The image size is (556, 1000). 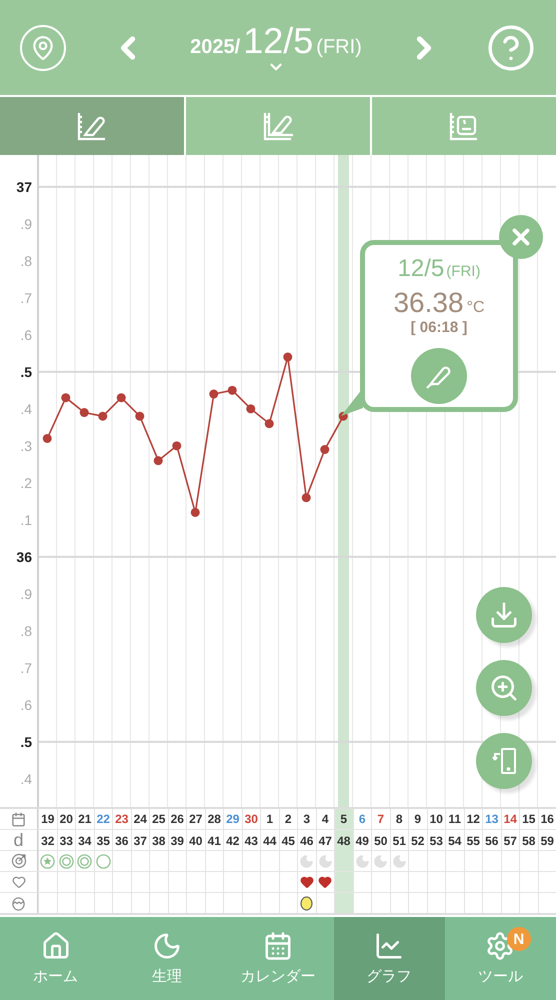 What do you see at coordinates (475, 308) in the screenshot?
I see `temperature-unit: °C` at bounding box center [475, 308].